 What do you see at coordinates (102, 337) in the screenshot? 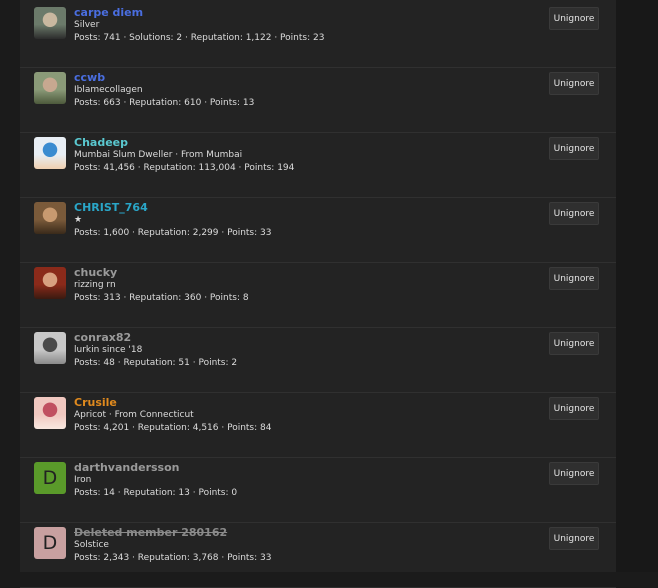
I see `member-name-link: conrax82` at bounding box center [102, 337].